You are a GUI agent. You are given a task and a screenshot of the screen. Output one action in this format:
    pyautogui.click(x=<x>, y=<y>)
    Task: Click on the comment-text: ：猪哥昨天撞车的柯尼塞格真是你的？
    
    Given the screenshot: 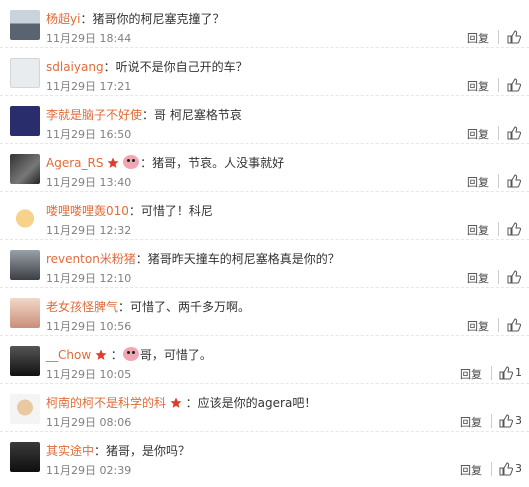 What is the action you would take?
    pyautogui.click(x=237, y=259)
    